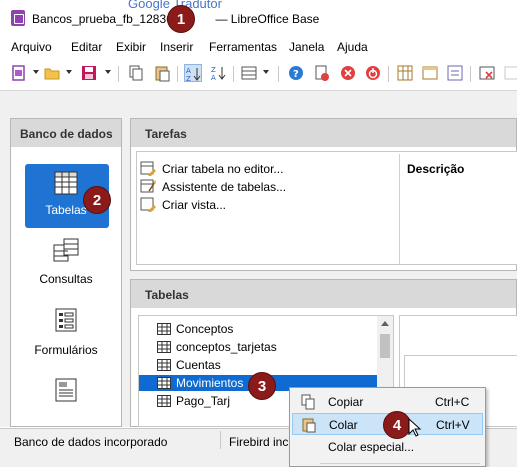 The width and height of the screenshot is (517, 467). What do you see at coordinates (397, 425) in the screenshot?
I see `annotation-badge-4: 4` at bounding box center [397, 425].